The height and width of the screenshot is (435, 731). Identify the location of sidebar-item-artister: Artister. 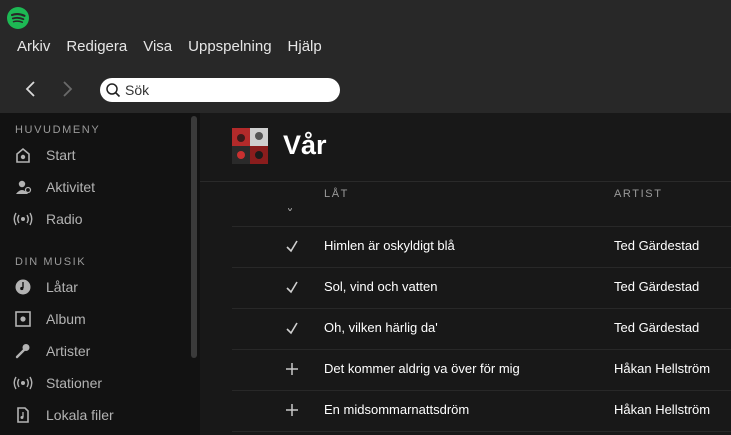
(51, 351).